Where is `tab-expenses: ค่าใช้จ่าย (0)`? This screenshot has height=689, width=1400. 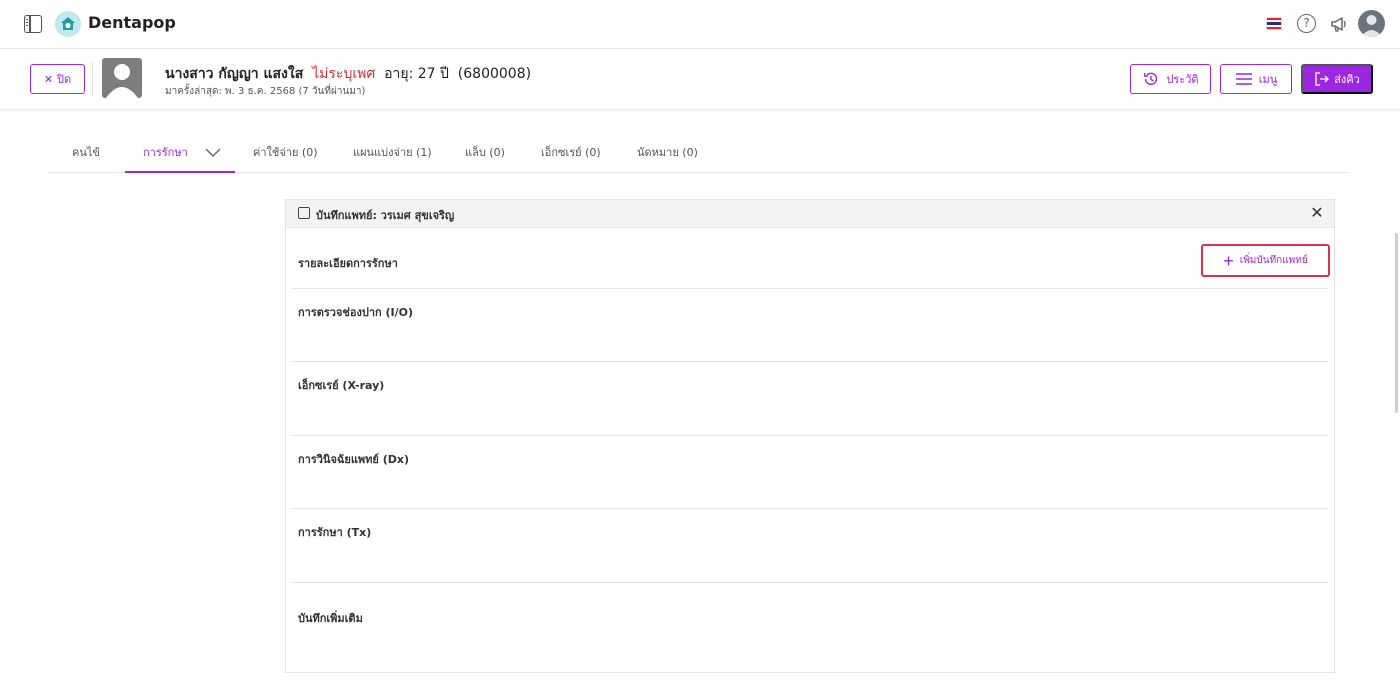 tab-expenses: ค่าใช้จ่าย (0) is located at coordinates (285, 154).